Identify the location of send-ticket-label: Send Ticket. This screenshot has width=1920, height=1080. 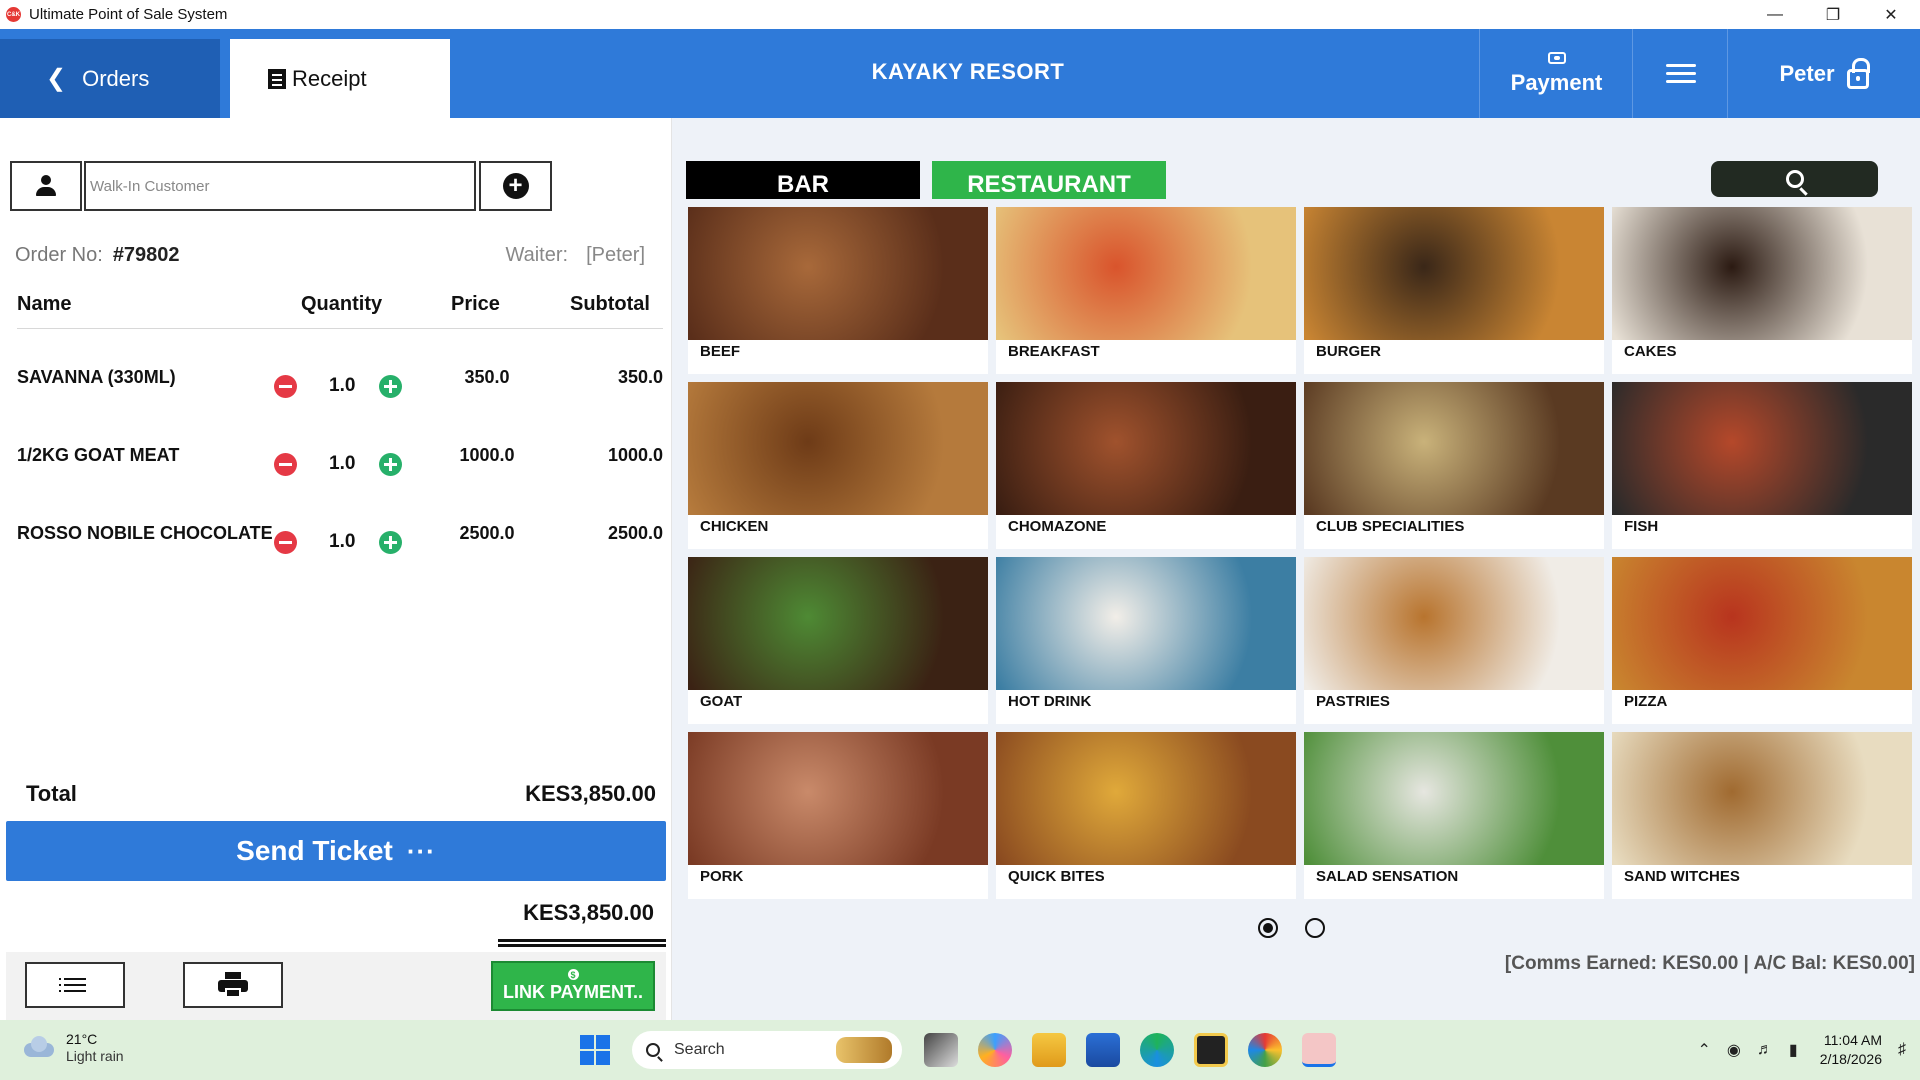
(314, 850).